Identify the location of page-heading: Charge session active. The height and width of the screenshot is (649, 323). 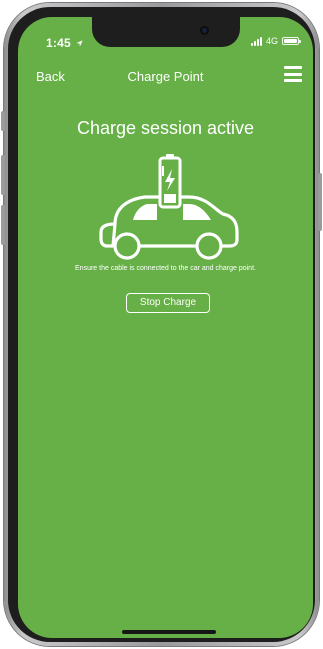
(165, 128).